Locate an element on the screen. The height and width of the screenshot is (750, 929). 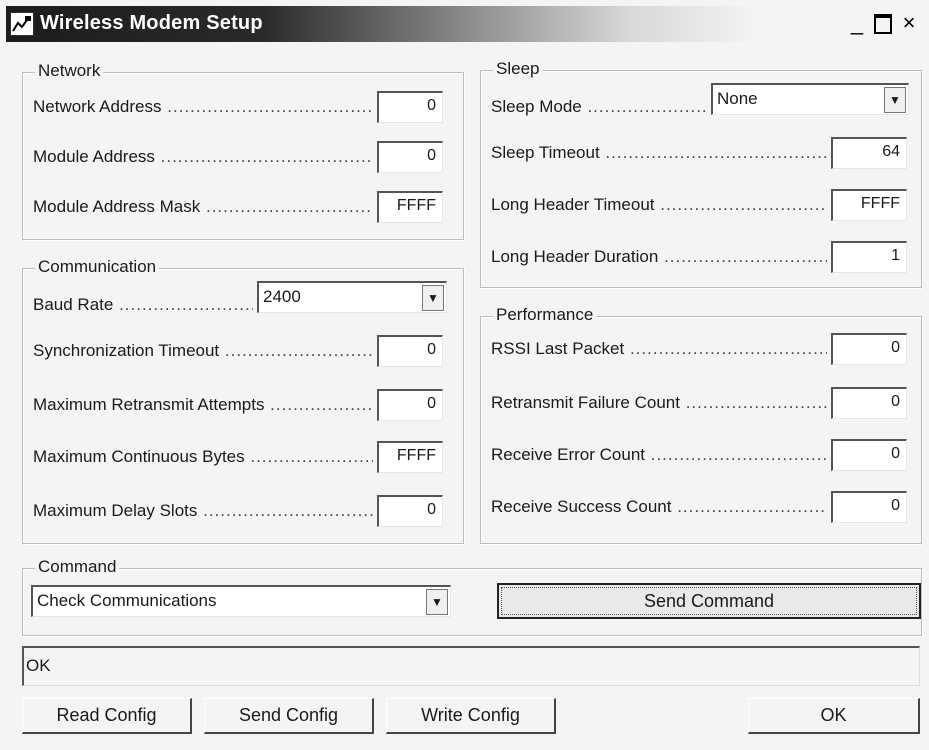
module-address-mask-row: Module Address Mask FFFF is located at coordinates (244, 208).